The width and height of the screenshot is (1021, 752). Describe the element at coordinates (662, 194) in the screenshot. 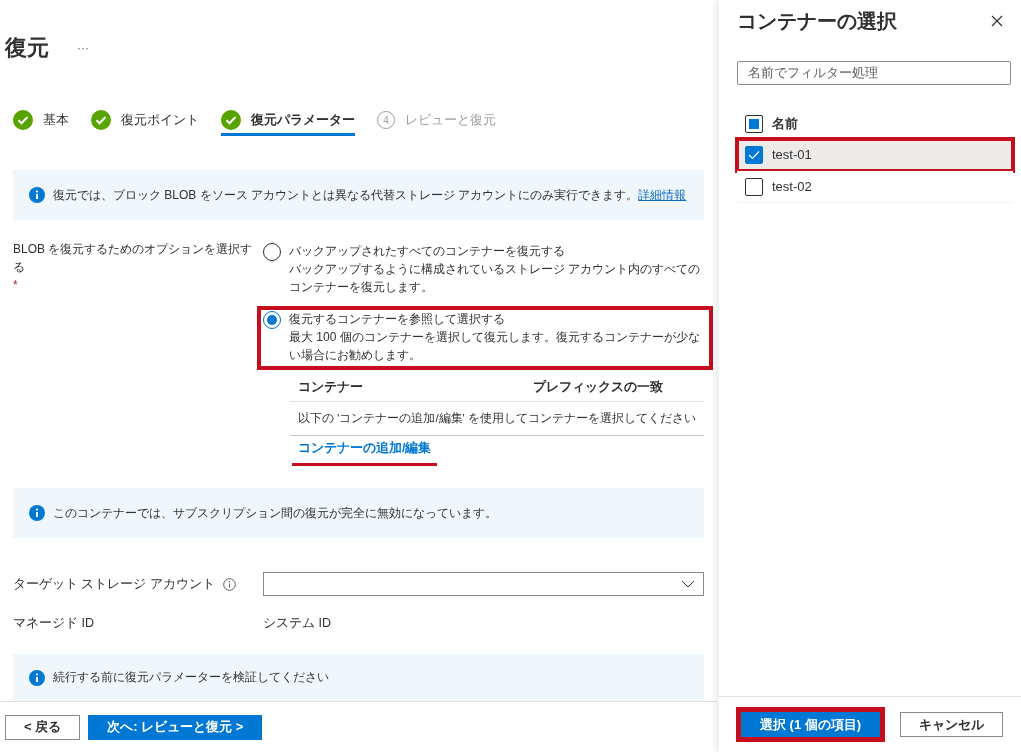

I see `learn-more-link: 詳細情報` at that location.